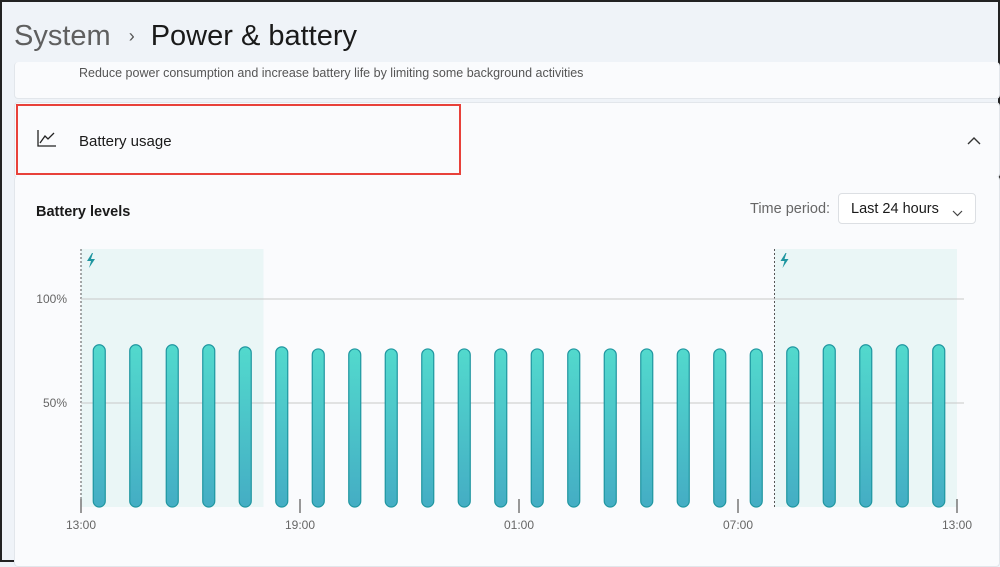 The height and width of the screenshot is (567, 1000). I want to click on y-tick-label: 100%, so click(51, 299).